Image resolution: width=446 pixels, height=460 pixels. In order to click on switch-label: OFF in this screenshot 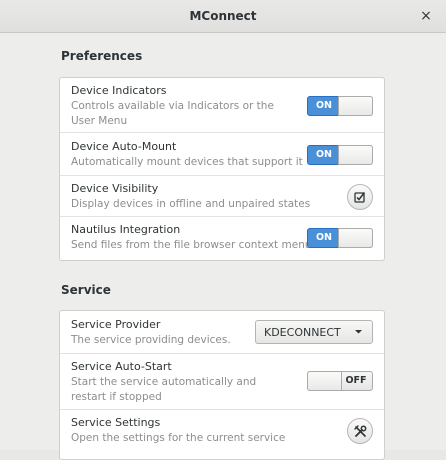, I will do `click(356, 380)`.